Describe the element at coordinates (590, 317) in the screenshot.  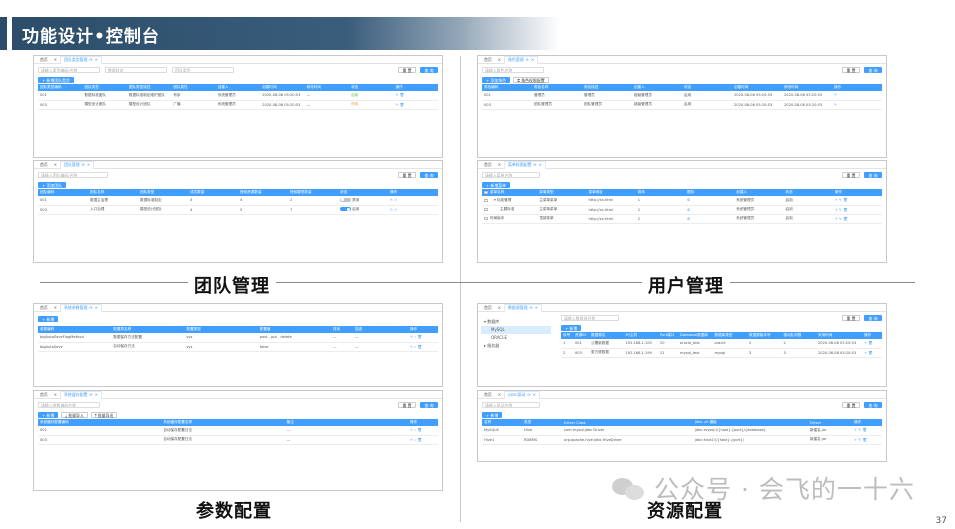
I see `search-input: 请输入数据源名称` at that location.